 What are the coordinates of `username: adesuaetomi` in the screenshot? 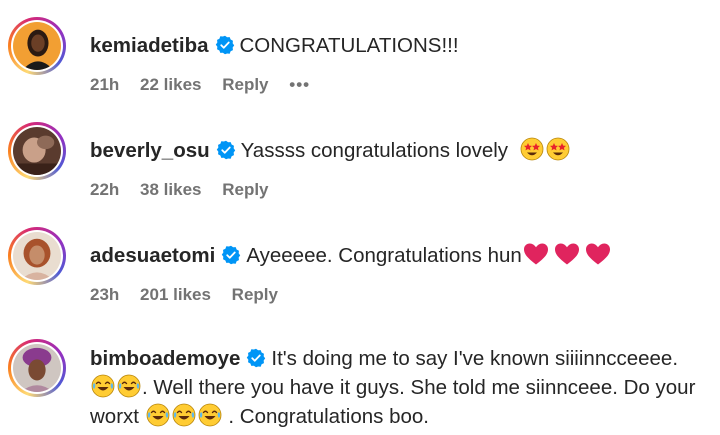 It's located at (152, 255).